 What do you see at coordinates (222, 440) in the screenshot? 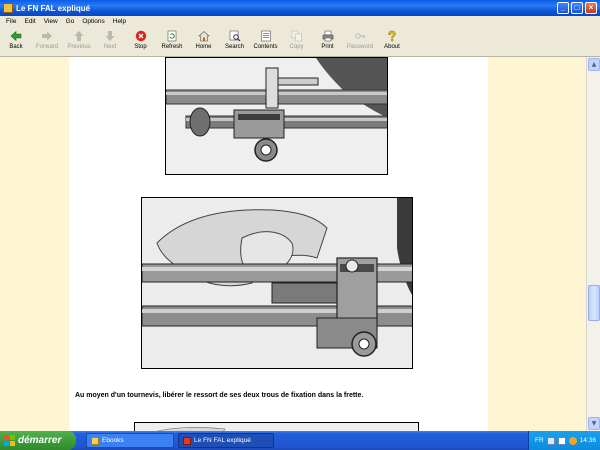
I see `taskbar-item-label: Le FN FAL expliqué` at bounding box center [222, 440].